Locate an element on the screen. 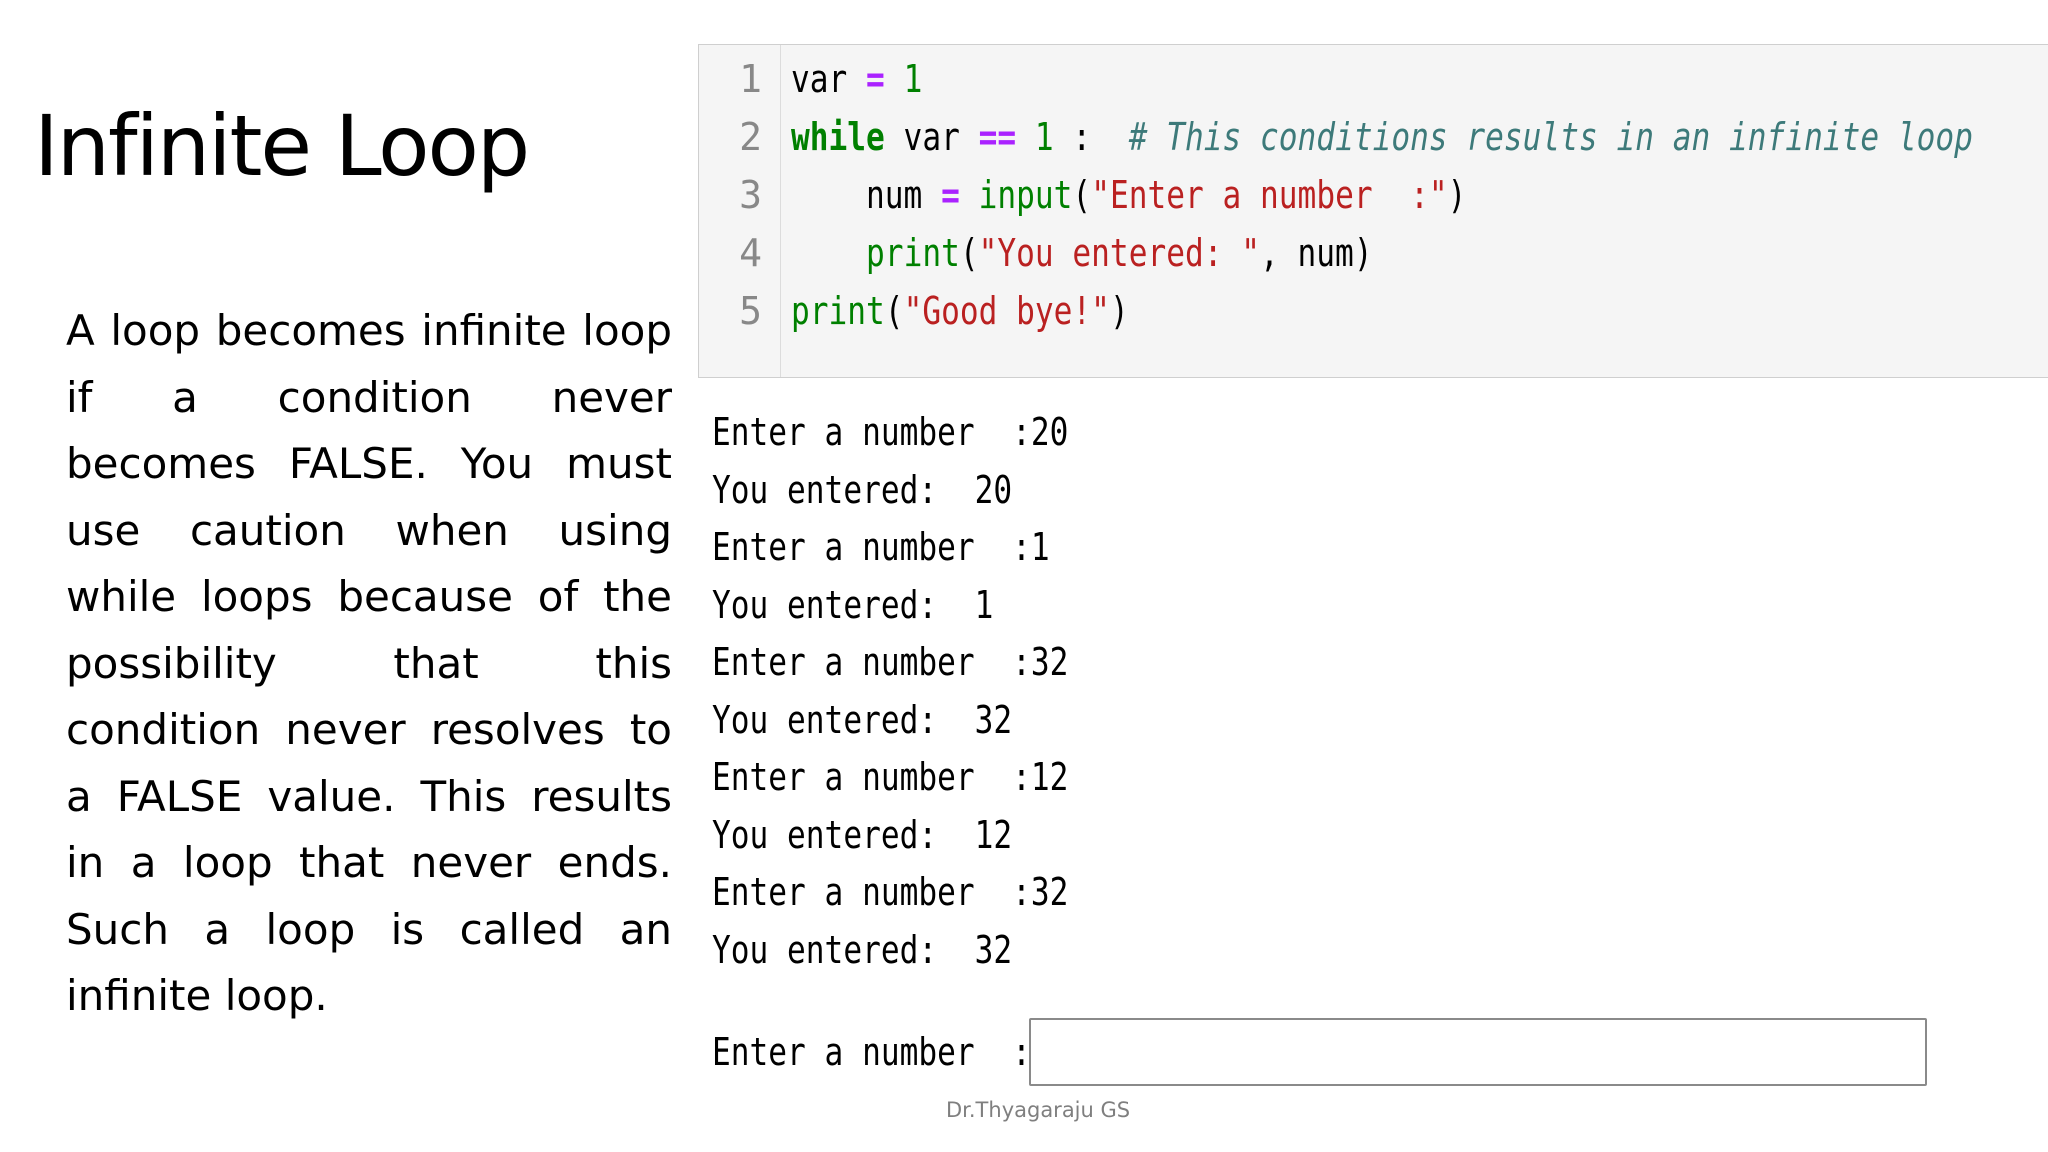  code-token: num is located at coordinates (866, 195).